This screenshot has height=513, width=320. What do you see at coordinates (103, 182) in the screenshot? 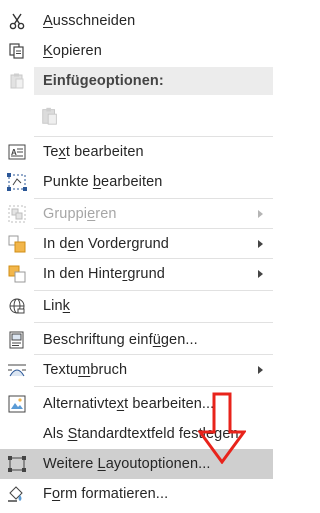
I see `menu-item-label: Punkte bearbeiten` at bounding box center [103, 182].